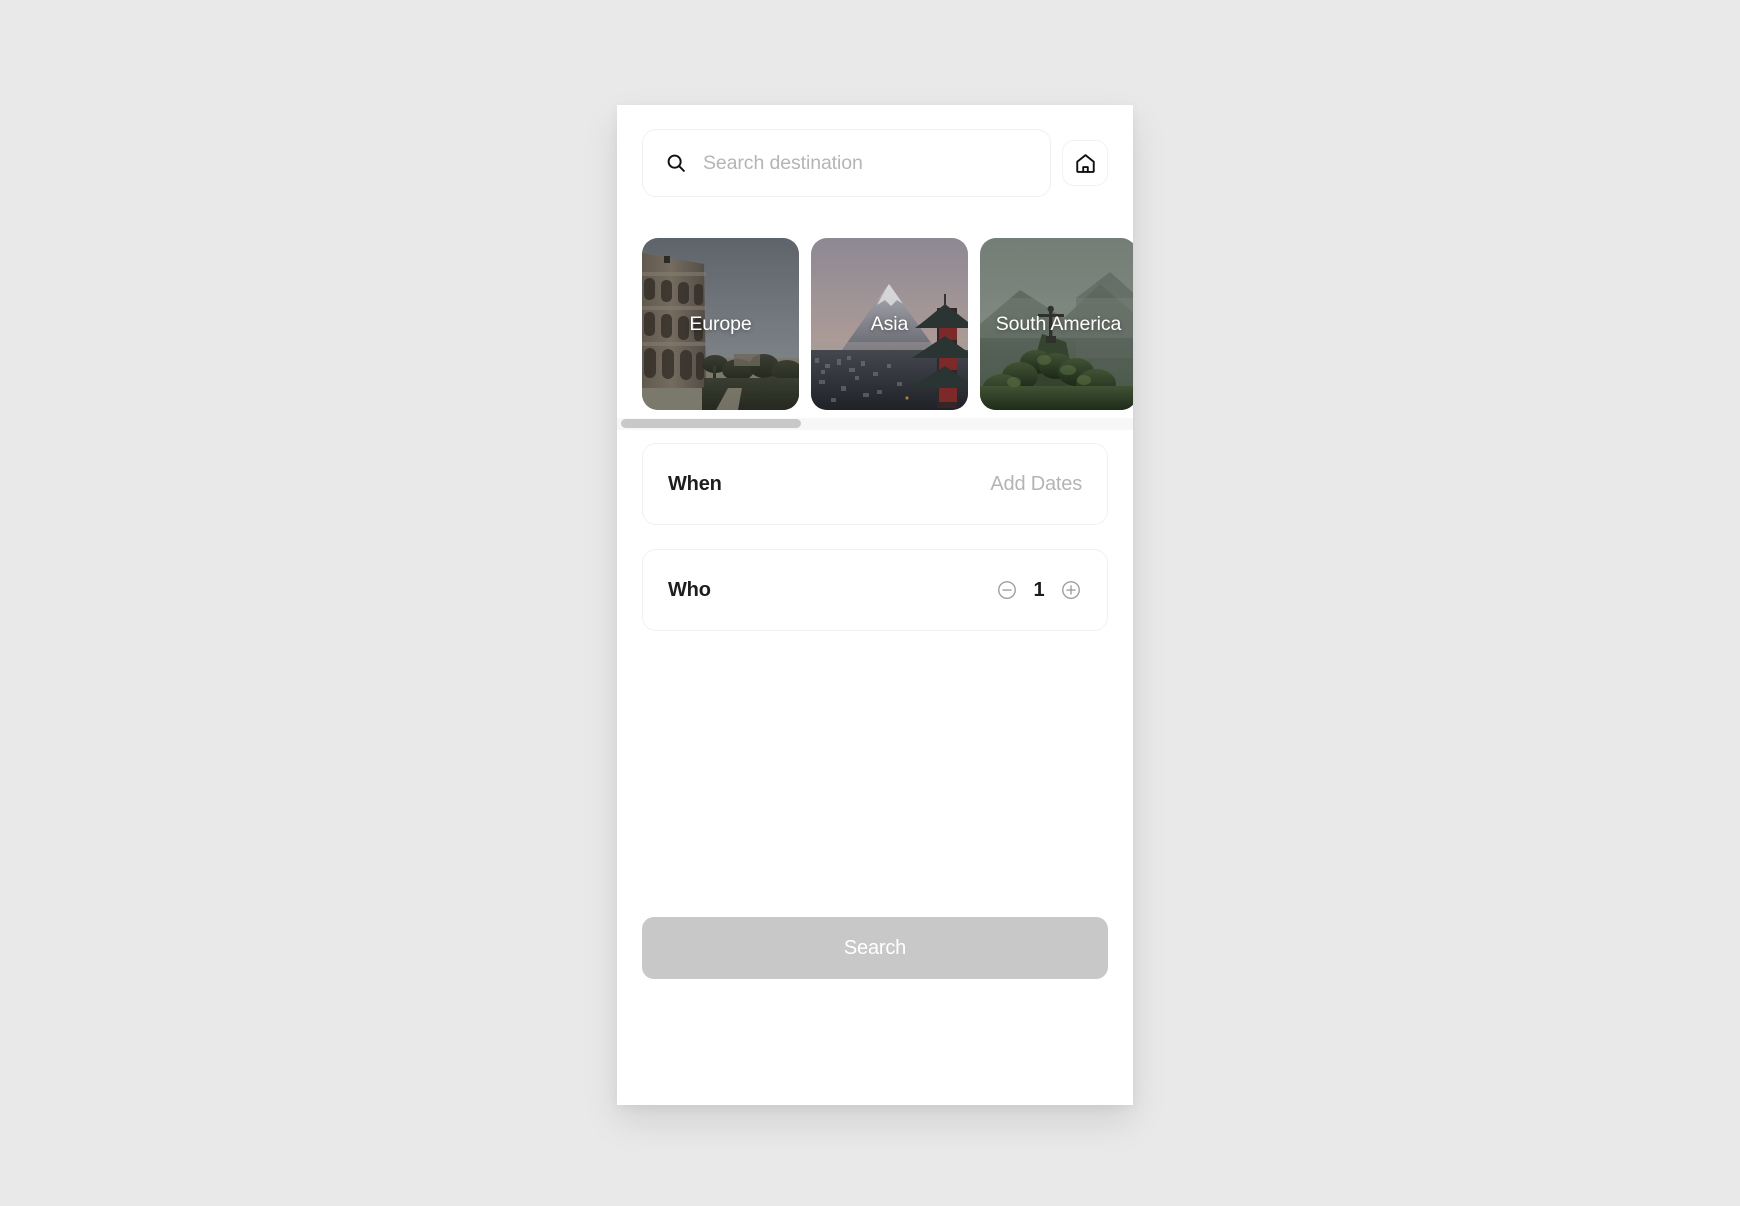 The image size is (1740, 1206). I want to click on circle-plus-icon, so click(1071, 590).